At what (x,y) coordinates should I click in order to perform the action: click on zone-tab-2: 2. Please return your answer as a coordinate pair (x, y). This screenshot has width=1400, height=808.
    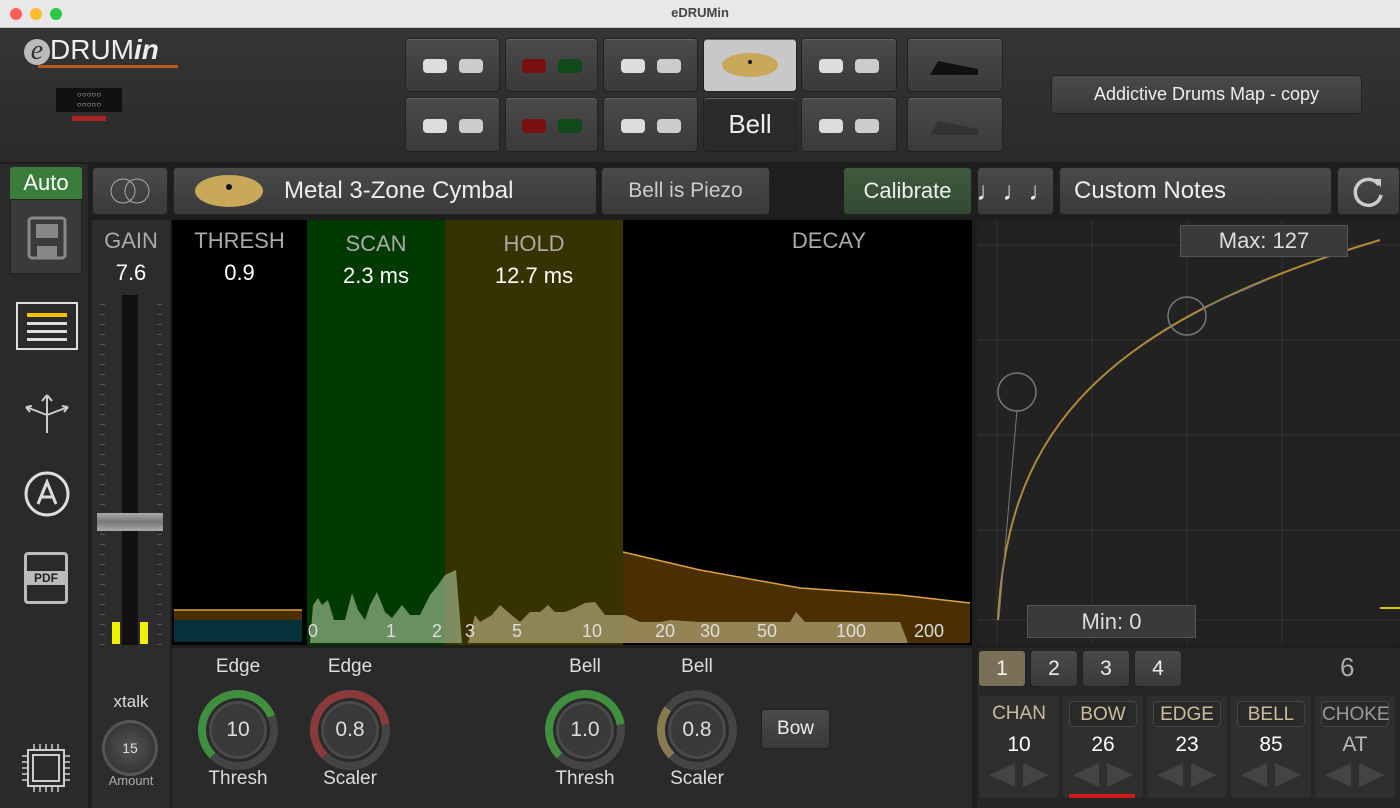
    Looking at the image, I should click on (1054, 668).